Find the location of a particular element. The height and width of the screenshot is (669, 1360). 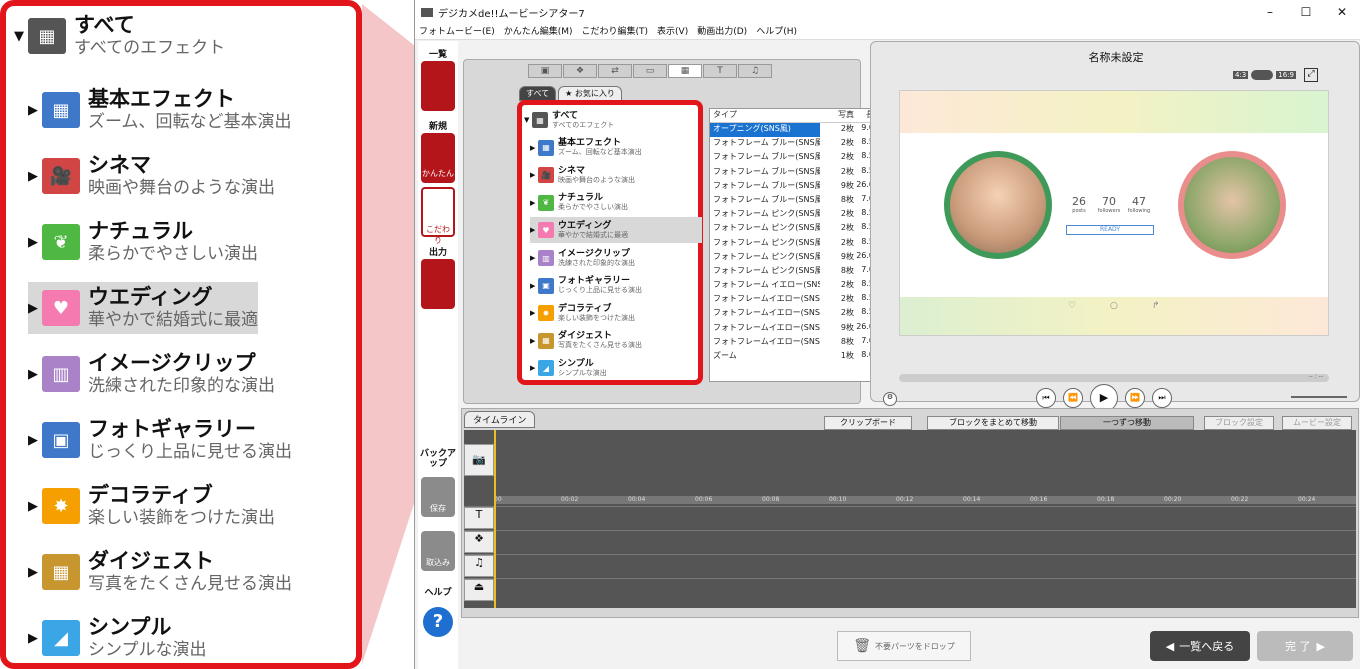

category-item-7: ▶ ✸ デコラティブ 楽しい装飾をつけた演出 is located at coordinates (616, 313).